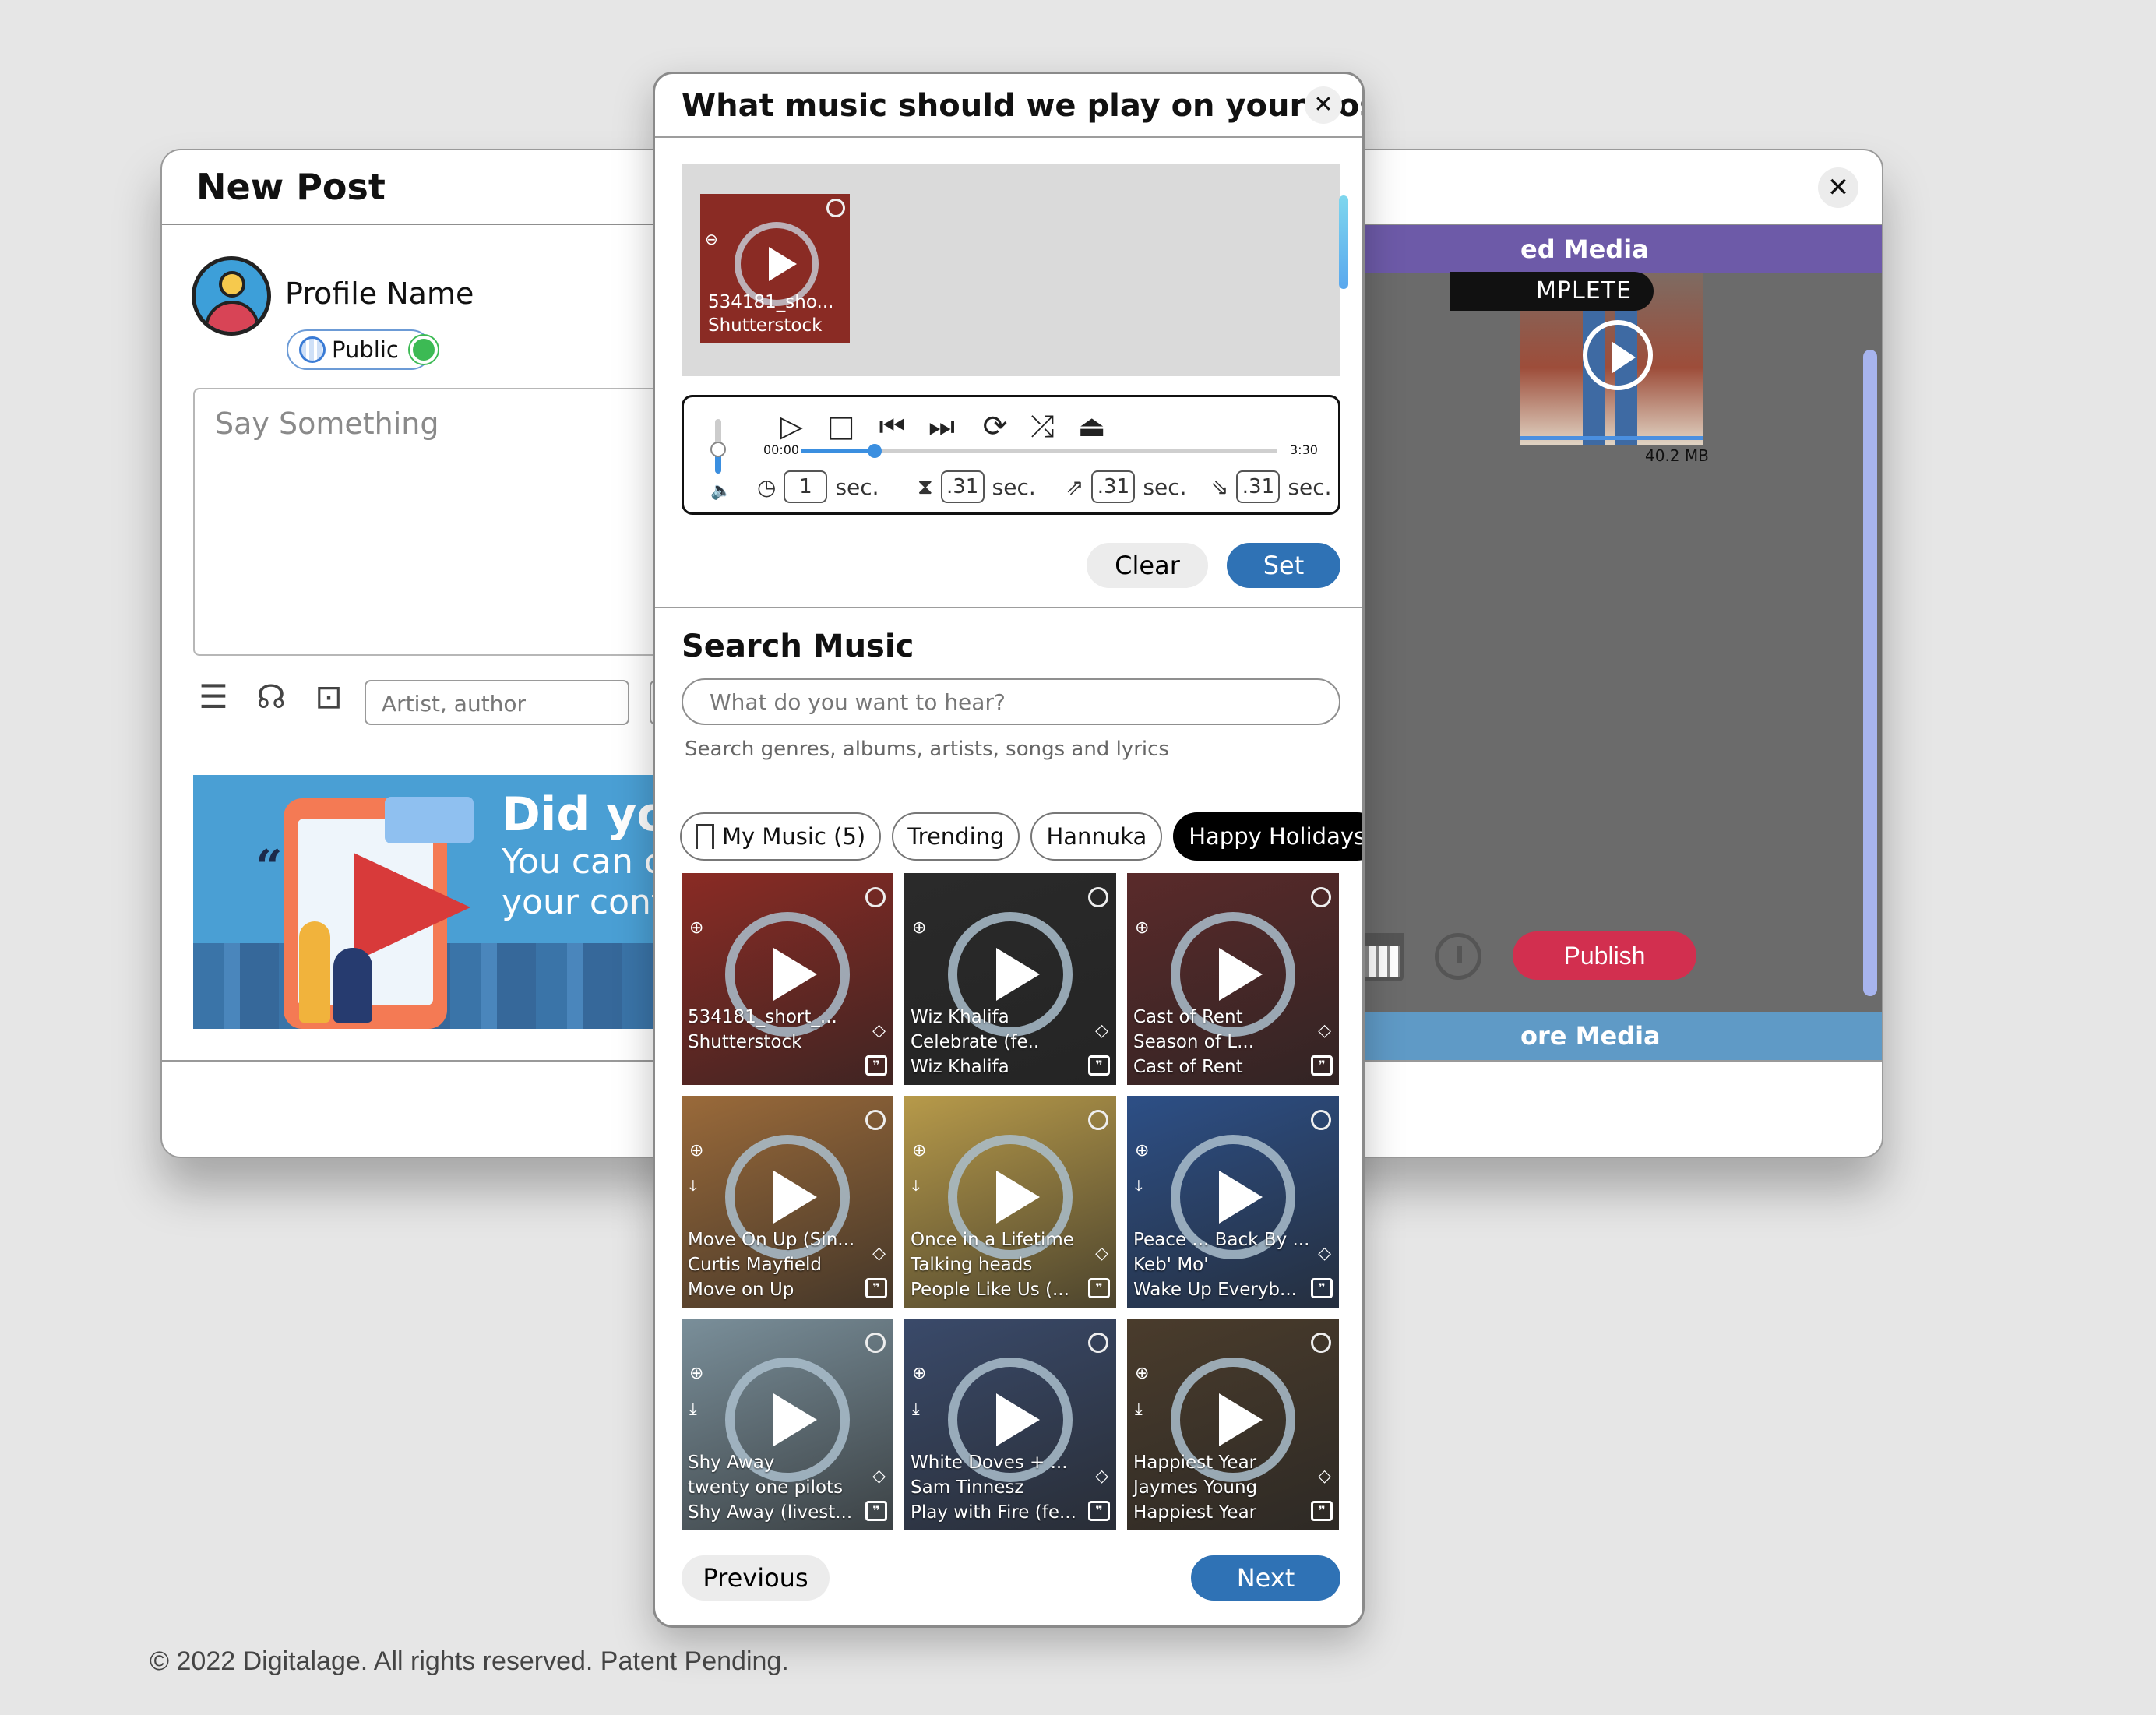 The image size is (2156, 1715). What do you see at coordinates (775, 268) in the screenshot?
I see `selected-track: ⊖ 534181_sho... Shutterstock` at bounding box center [775, 268].